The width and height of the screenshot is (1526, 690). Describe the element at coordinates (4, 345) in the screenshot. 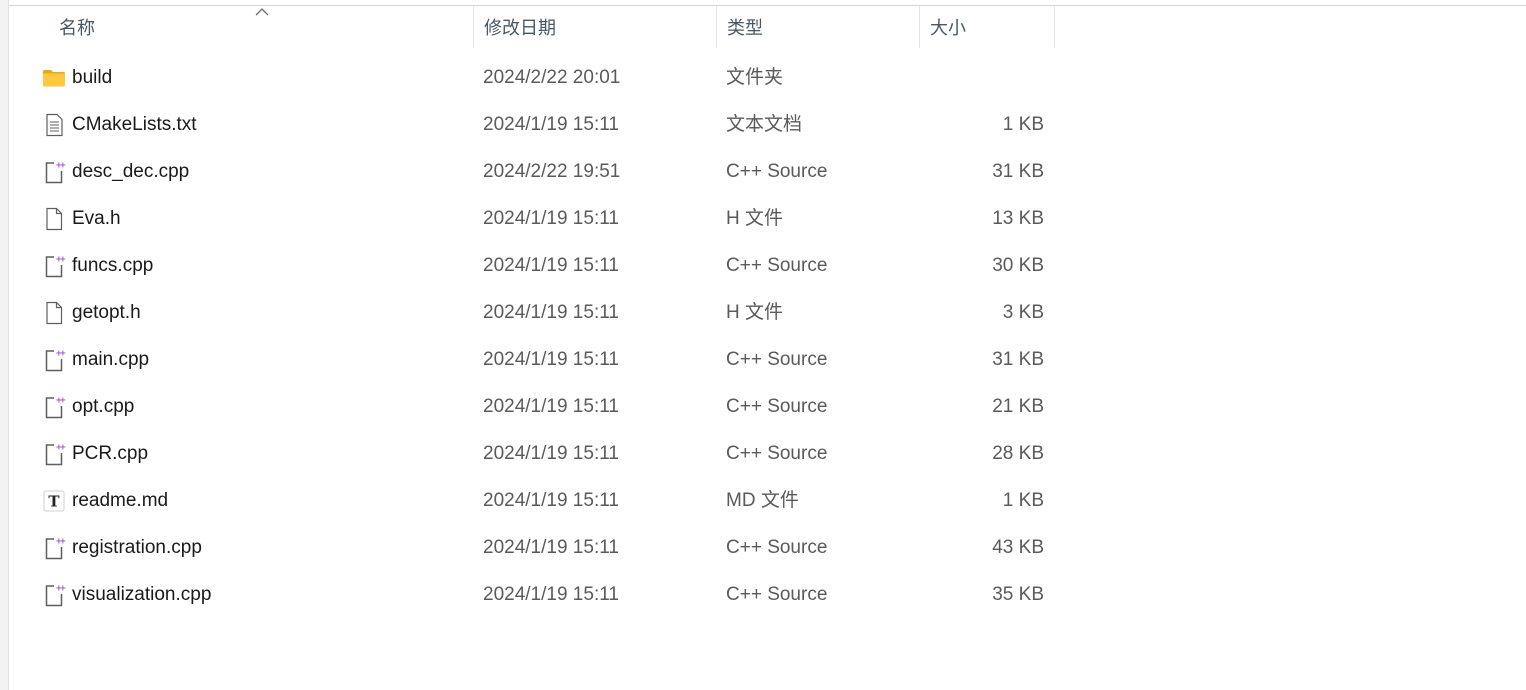

I see `navigation-pane-edge` at that location.